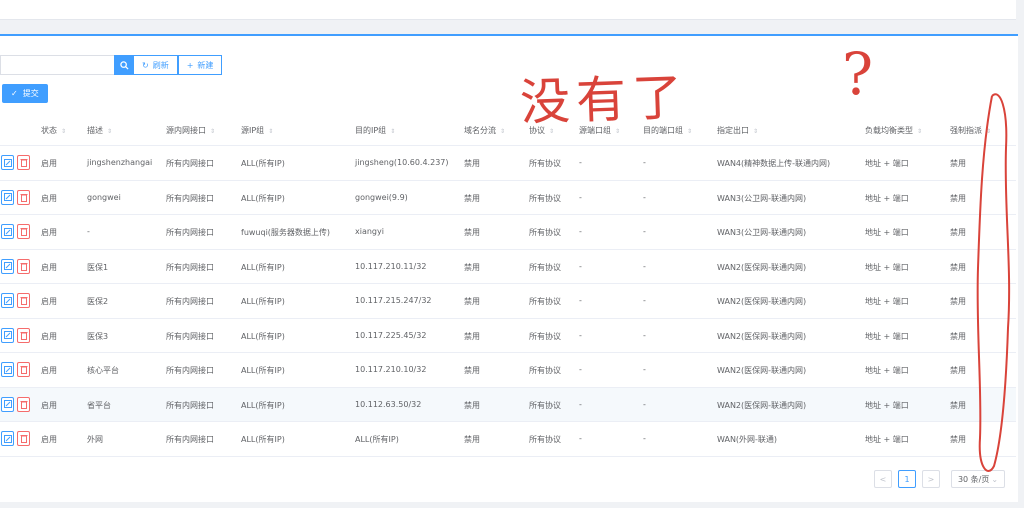  I want to click on column-header: 源IP组 ⇕, so click(257, 130).